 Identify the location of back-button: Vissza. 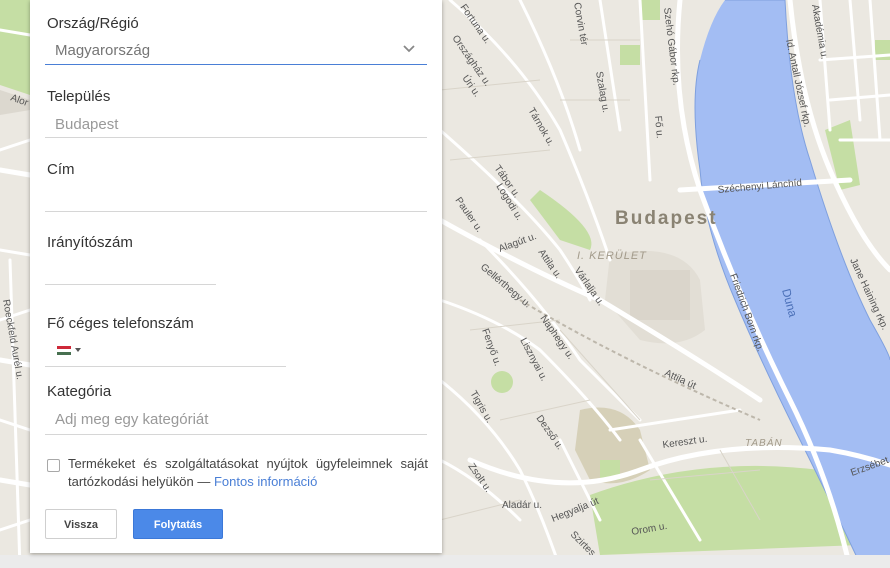
(81, 524).